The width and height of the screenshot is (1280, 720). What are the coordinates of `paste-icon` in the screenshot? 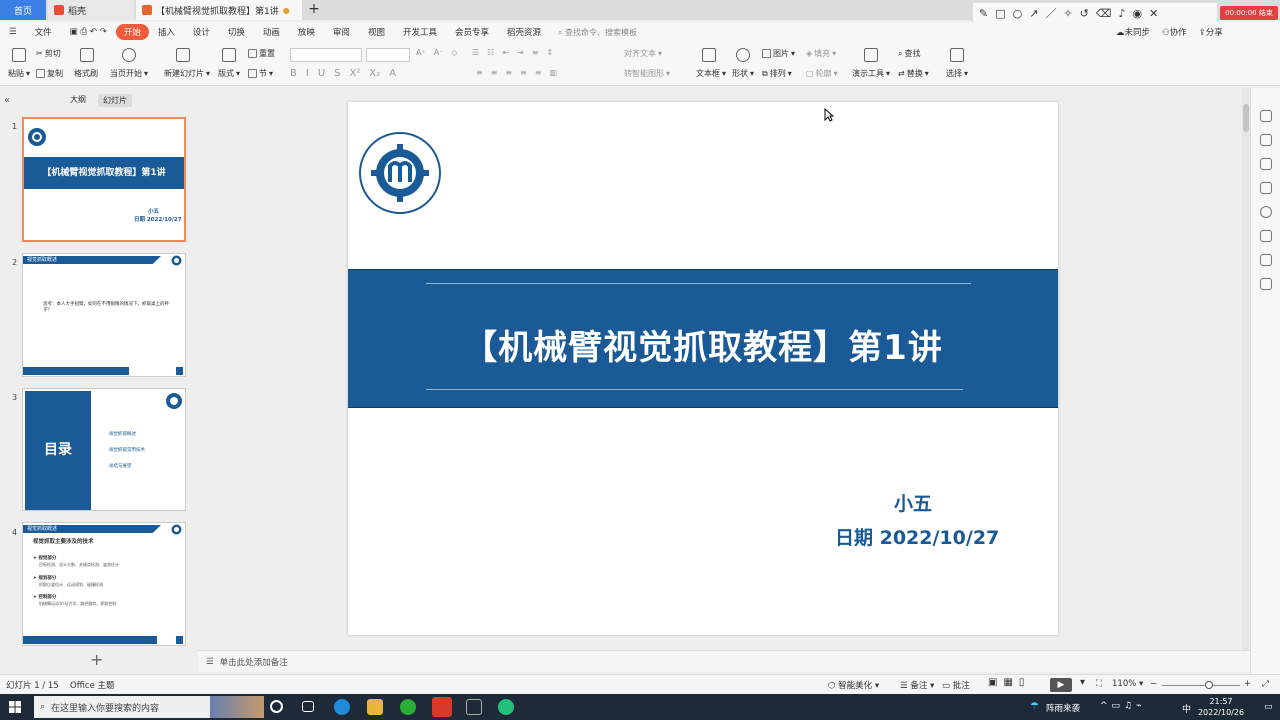 It's located at (19, 55).